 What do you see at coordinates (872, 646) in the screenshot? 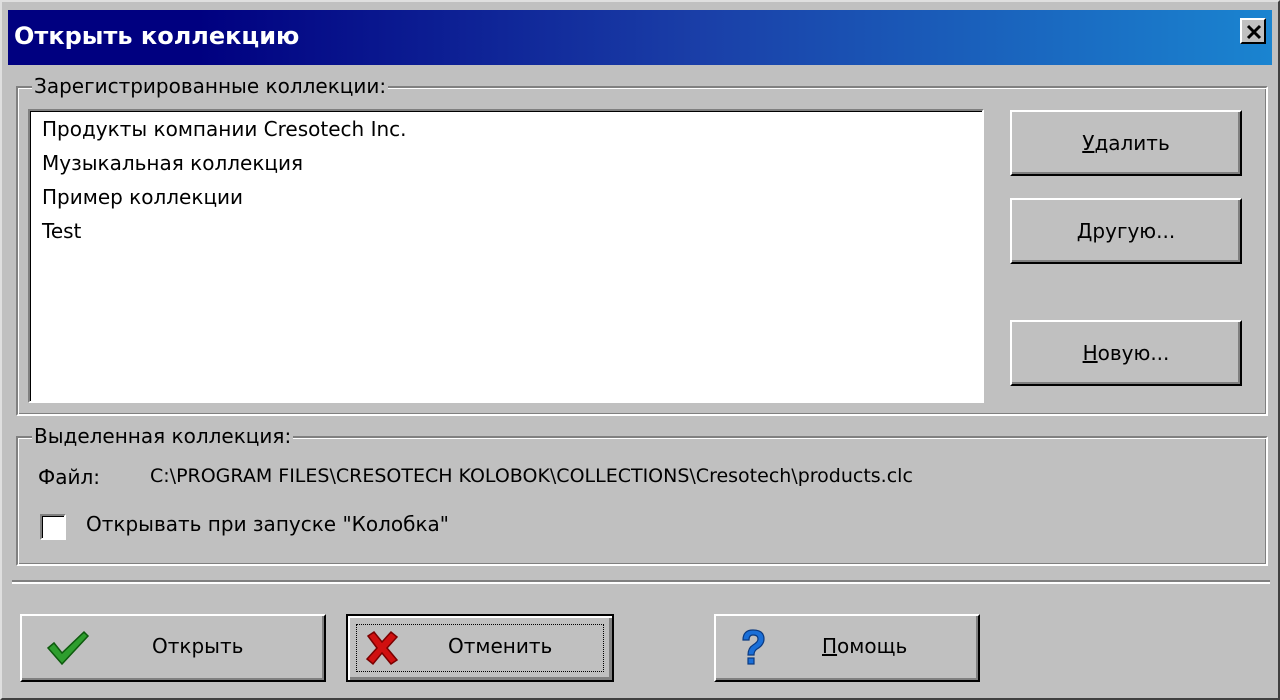
I see `help-button-label-rest: омощь` at bounding box center [872, 646].